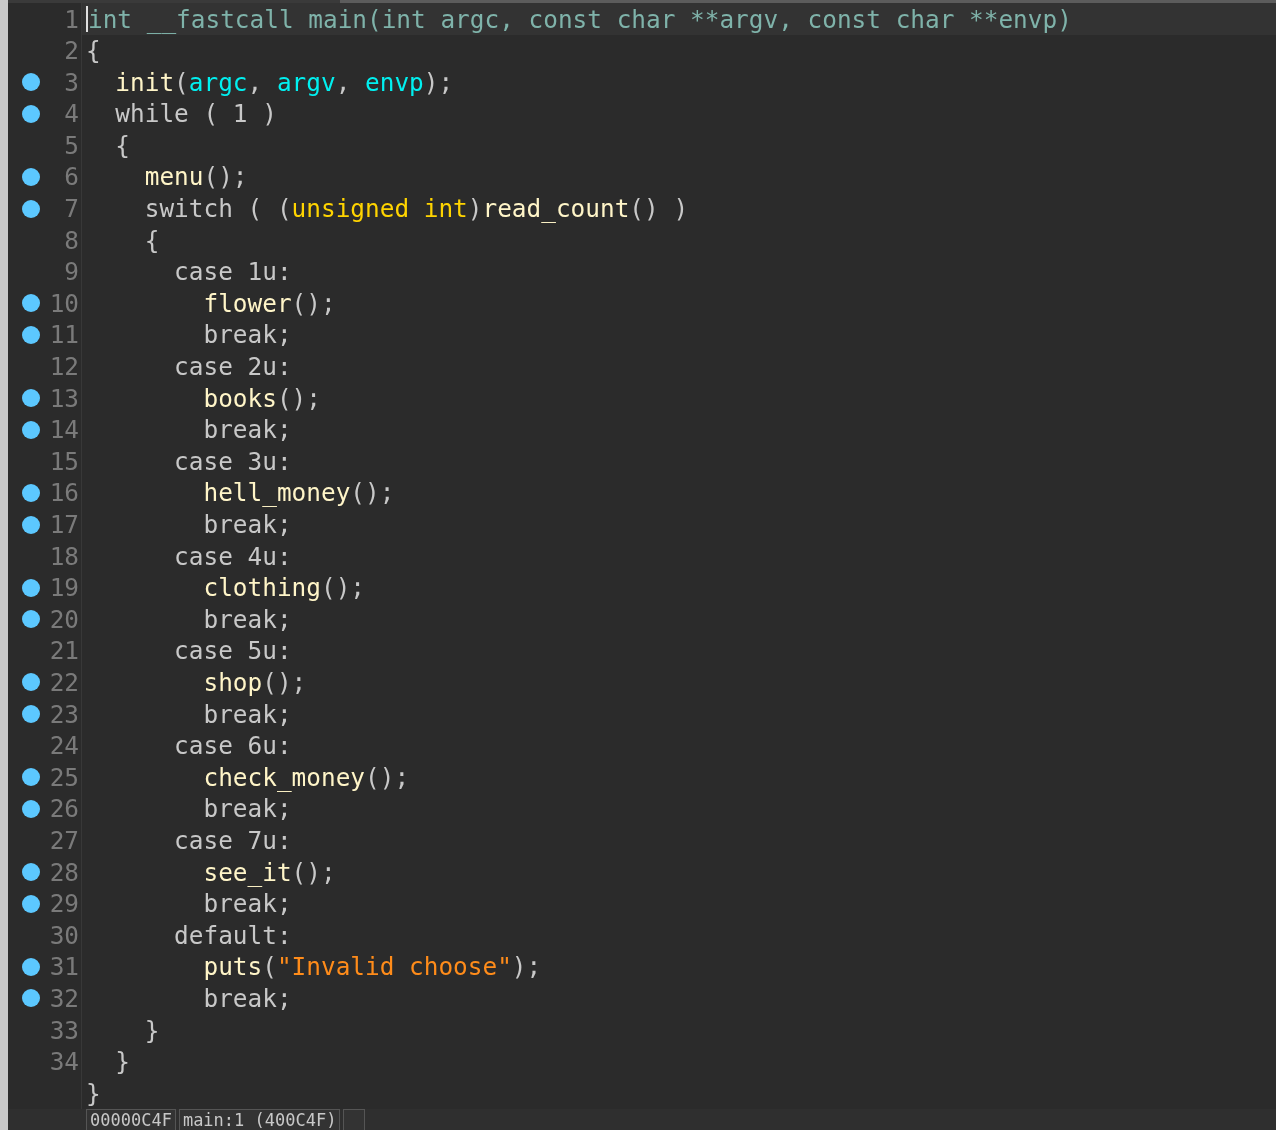 This screenshot has width=1276, height=1130. Describe the element at coordinates (71, 145) in the screenshot. I see `line-number: 5` at that location.